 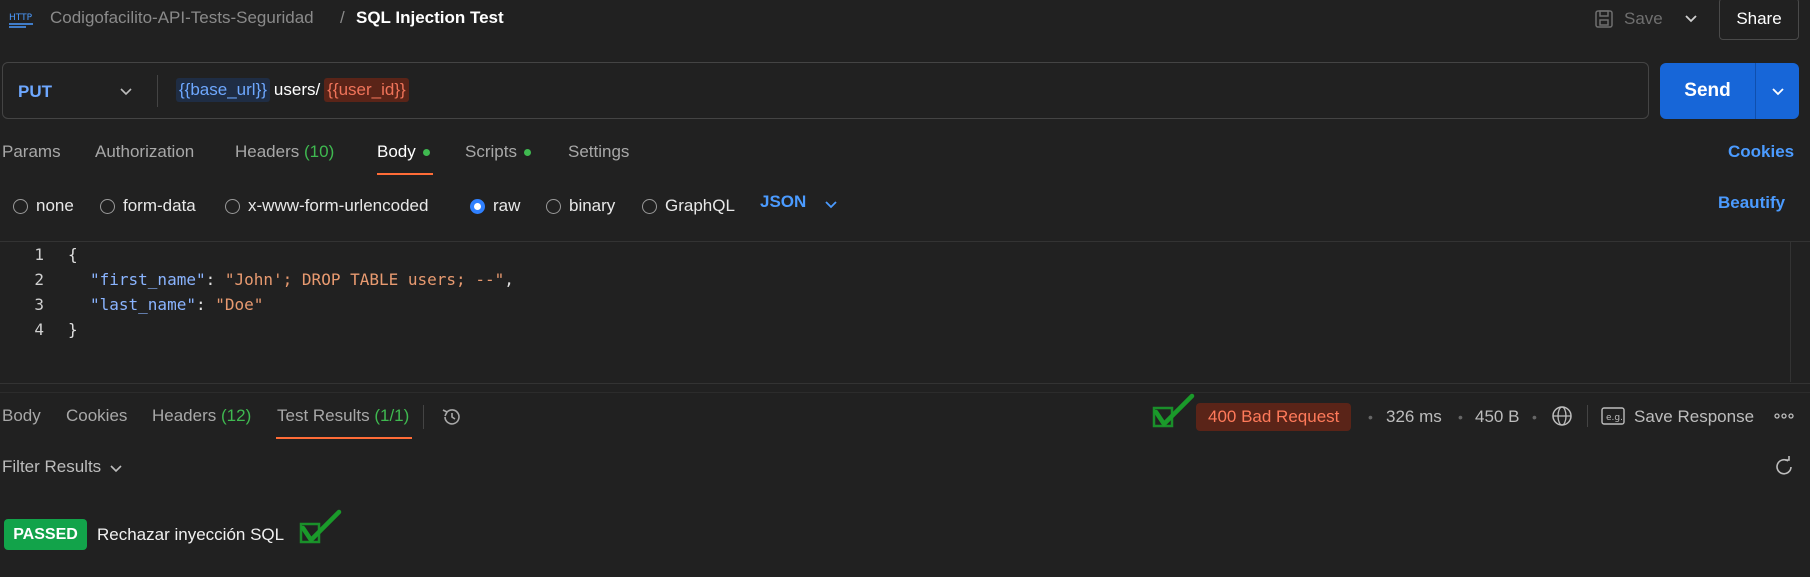 I want to click on refresh-icon, so click(x=1784, y=467).